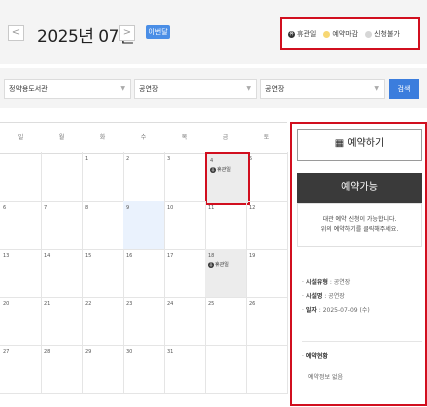 Image resolution: width=427 pixels, height=407 pixels. I want to click on library-select: 정약용도서관 ▼, so click(67, 89).